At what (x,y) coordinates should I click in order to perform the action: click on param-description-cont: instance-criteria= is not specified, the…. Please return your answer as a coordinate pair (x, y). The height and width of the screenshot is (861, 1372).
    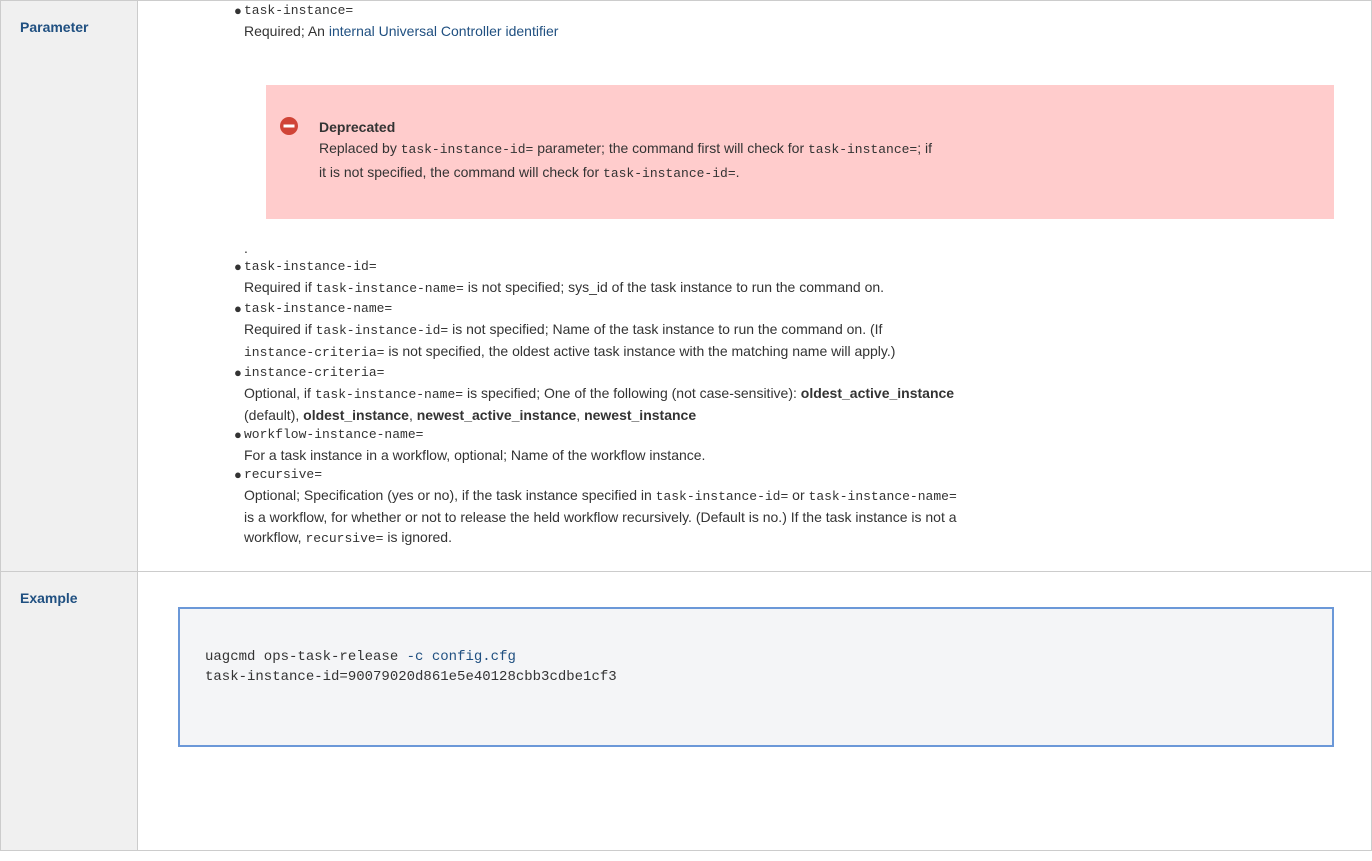
    Looking at the image, I should click on (570, 351).